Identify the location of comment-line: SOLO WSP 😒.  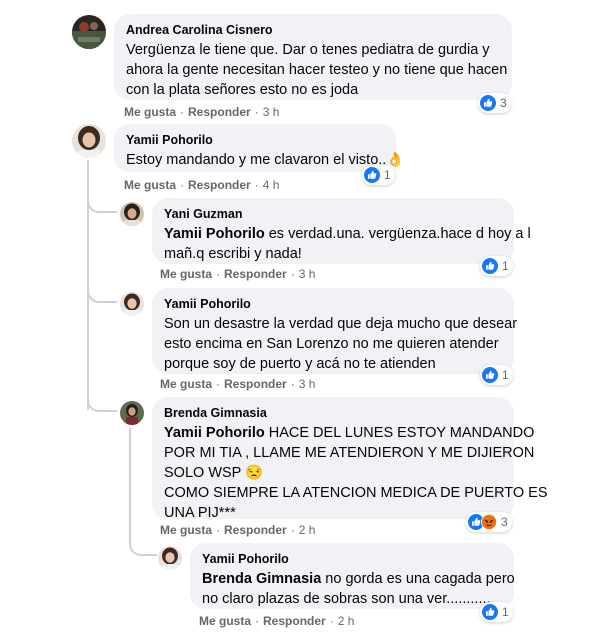
(333, 473).